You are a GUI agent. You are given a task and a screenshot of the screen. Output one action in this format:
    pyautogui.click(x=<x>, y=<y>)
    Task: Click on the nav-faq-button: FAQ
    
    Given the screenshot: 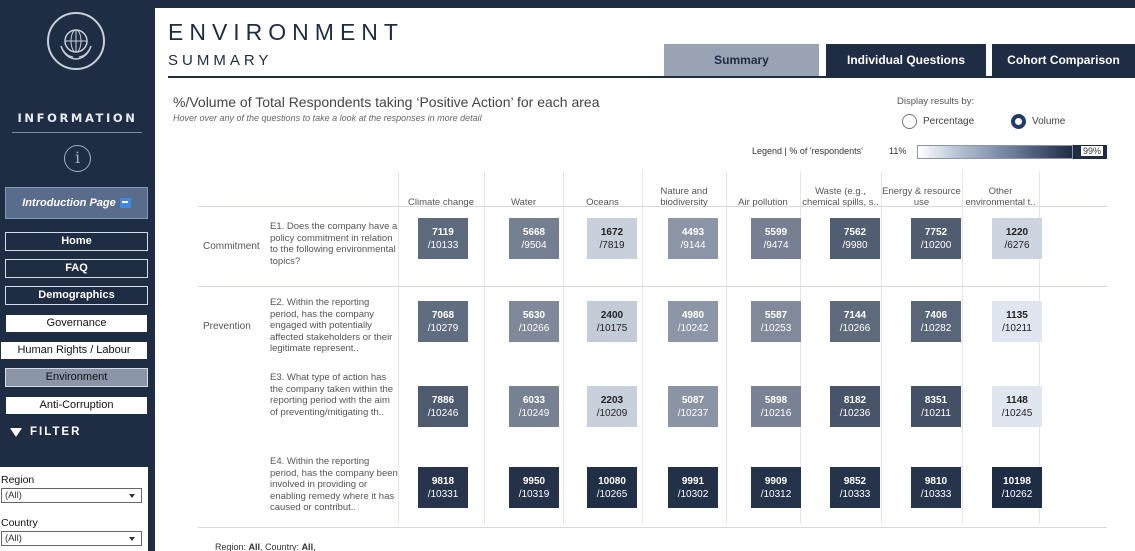 What is the action you would take?
    pyautogui.click(x=76, y=268)
    